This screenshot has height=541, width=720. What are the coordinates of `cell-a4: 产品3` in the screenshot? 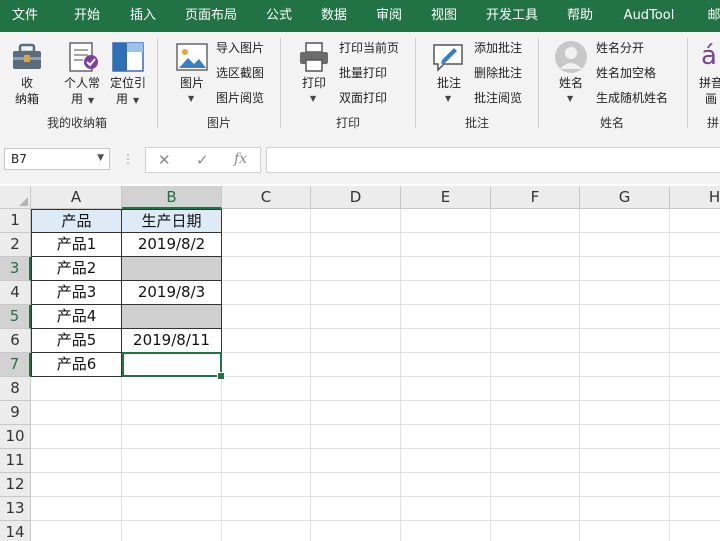 It's located at (76, 293).